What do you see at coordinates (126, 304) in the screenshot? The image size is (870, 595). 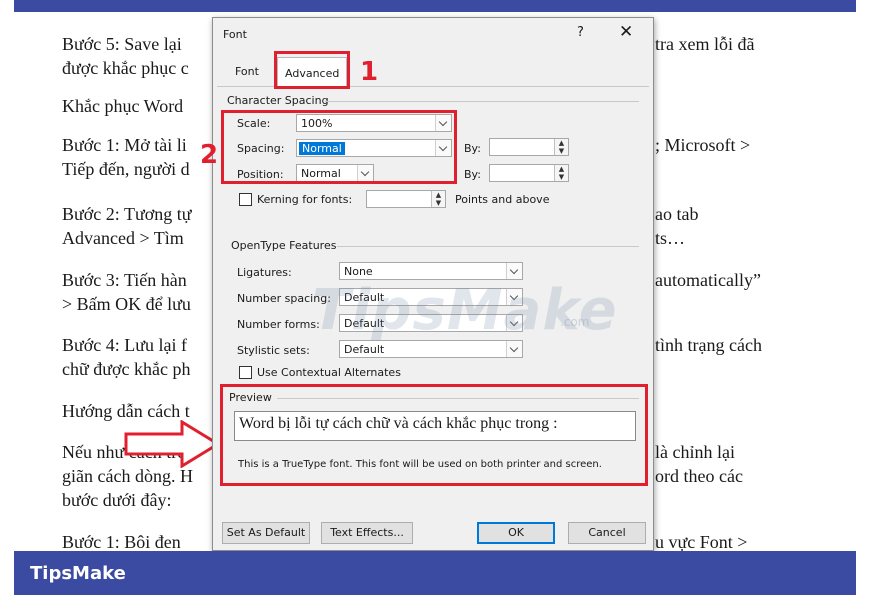 I see `article-line: > Bấm OK để lưu` at bounding box center [126, 304].